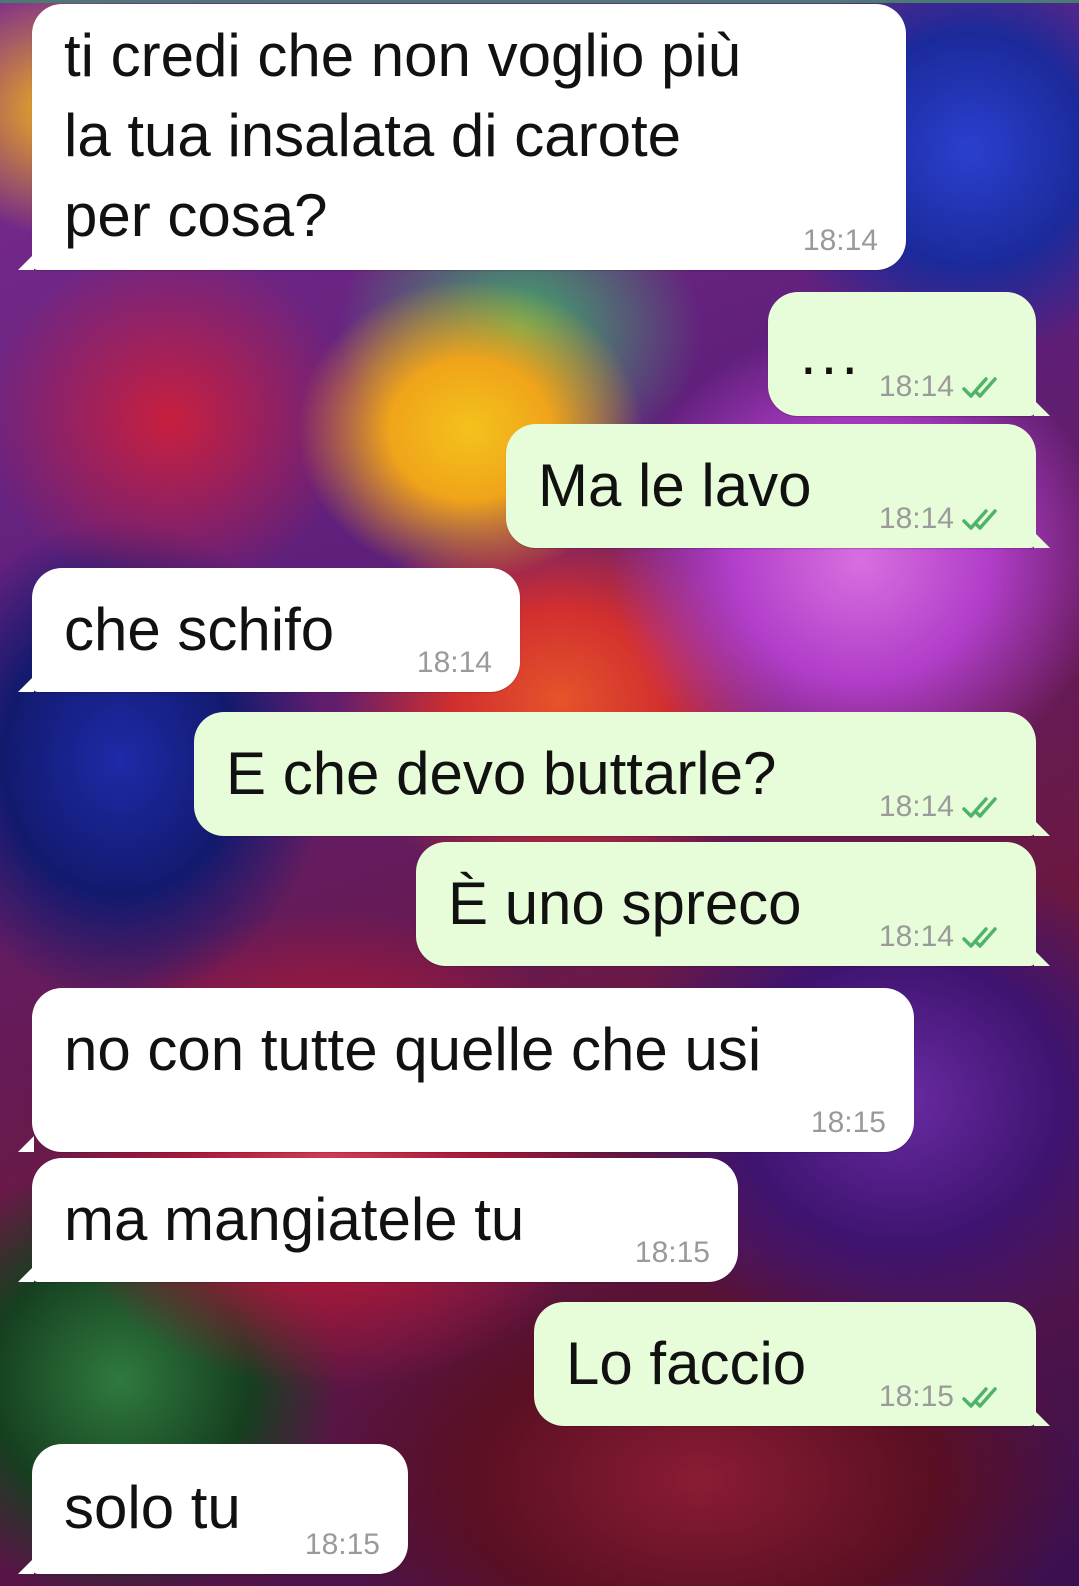 Image resolution: width=1079 pixels, height=1586 pixels. Describe the element at coordinates (733, 904) in the screenshot. I see `message-bubble-outgoing: È uno spreco 18:14` at that location.